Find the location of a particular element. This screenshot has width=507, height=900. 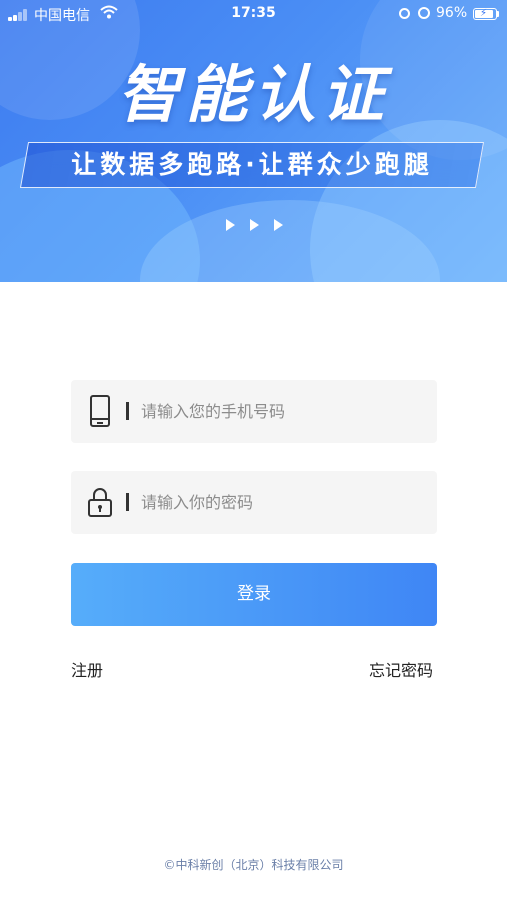

phone-input is located at coordinates (281, 411).